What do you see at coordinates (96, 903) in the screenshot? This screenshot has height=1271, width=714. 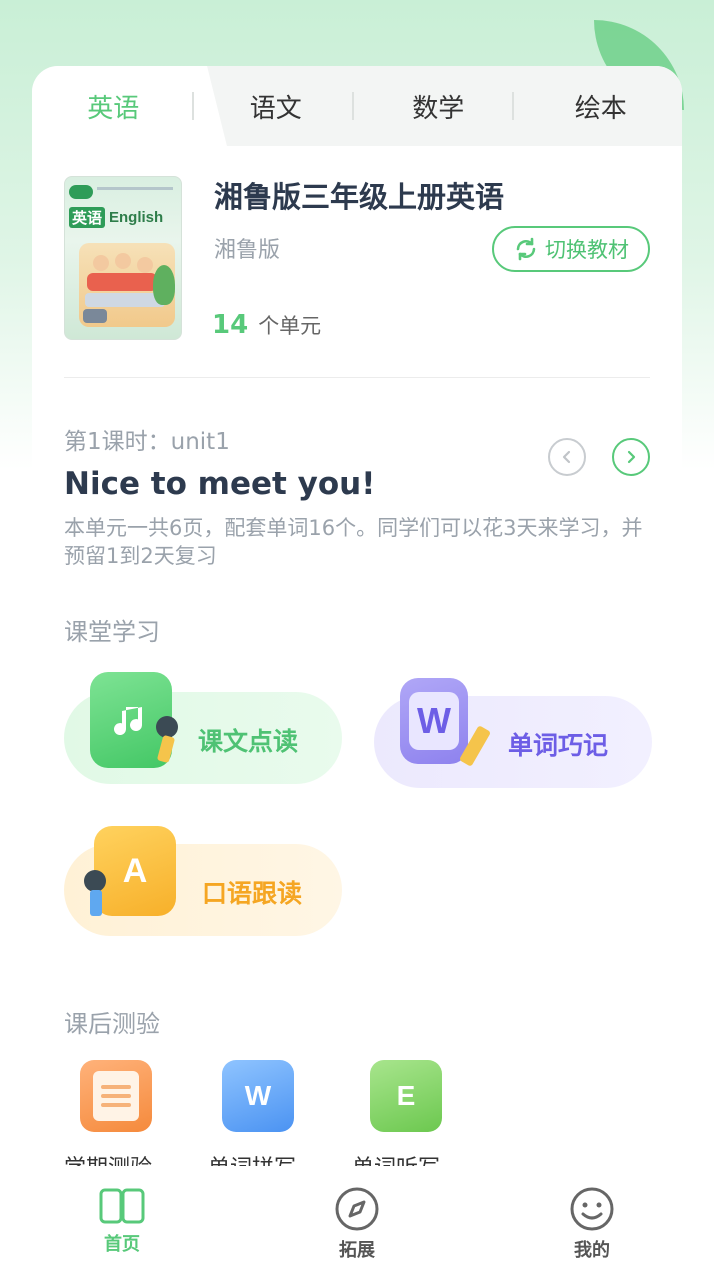 I see `microphone-handle` at bounding box center [96, 903].